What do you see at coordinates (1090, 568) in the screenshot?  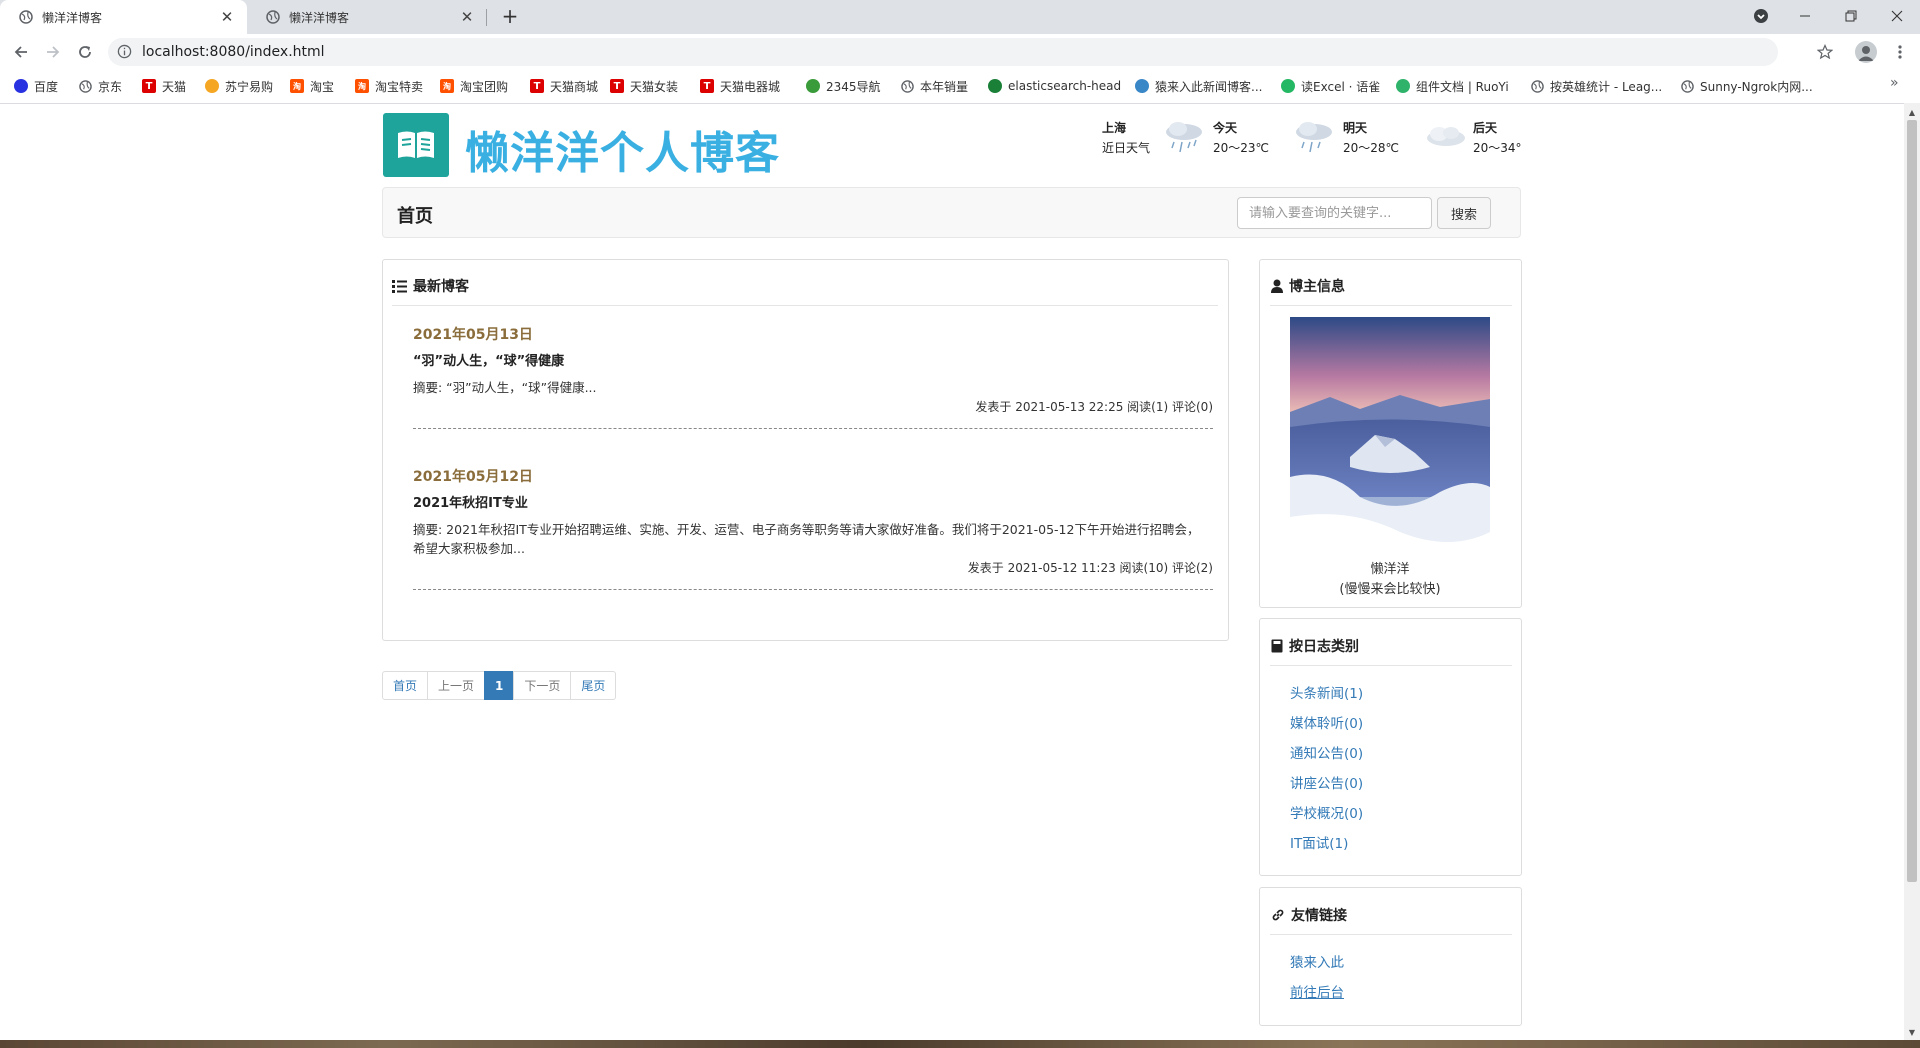 I see `post-meta: 发表于 2021-05-12 11:23 阅读(10) 评论(2)` at bounding box center [1090, 568].